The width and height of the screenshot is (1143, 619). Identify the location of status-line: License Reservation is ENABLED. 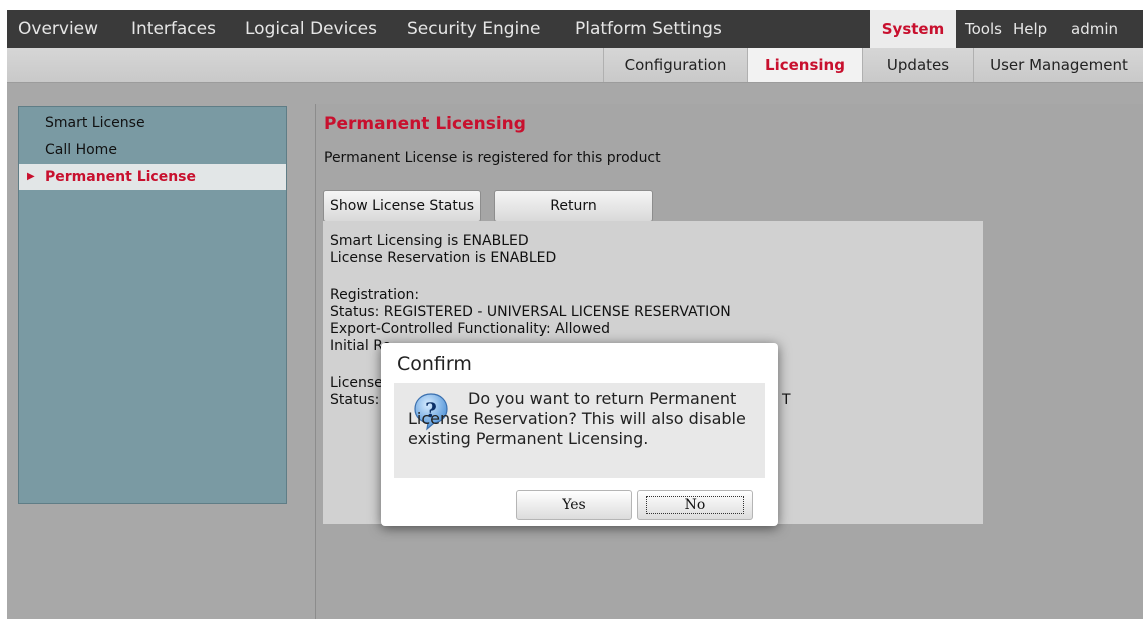
(443, 258).